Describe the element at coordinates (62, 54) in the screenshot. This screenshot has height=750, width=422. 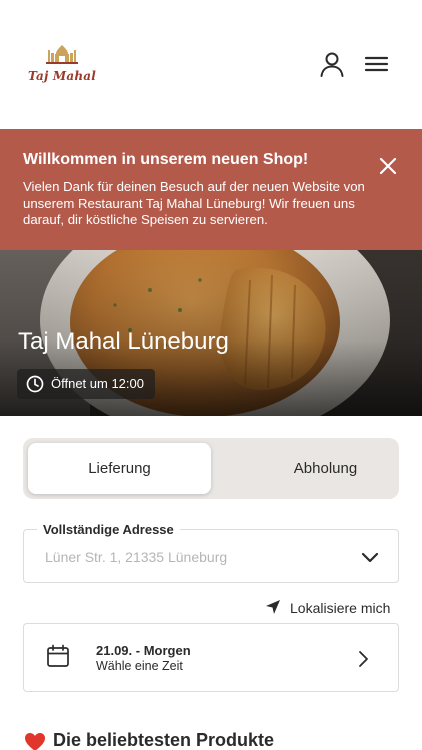
I see `taj-mahal-logo-icon` at that location.